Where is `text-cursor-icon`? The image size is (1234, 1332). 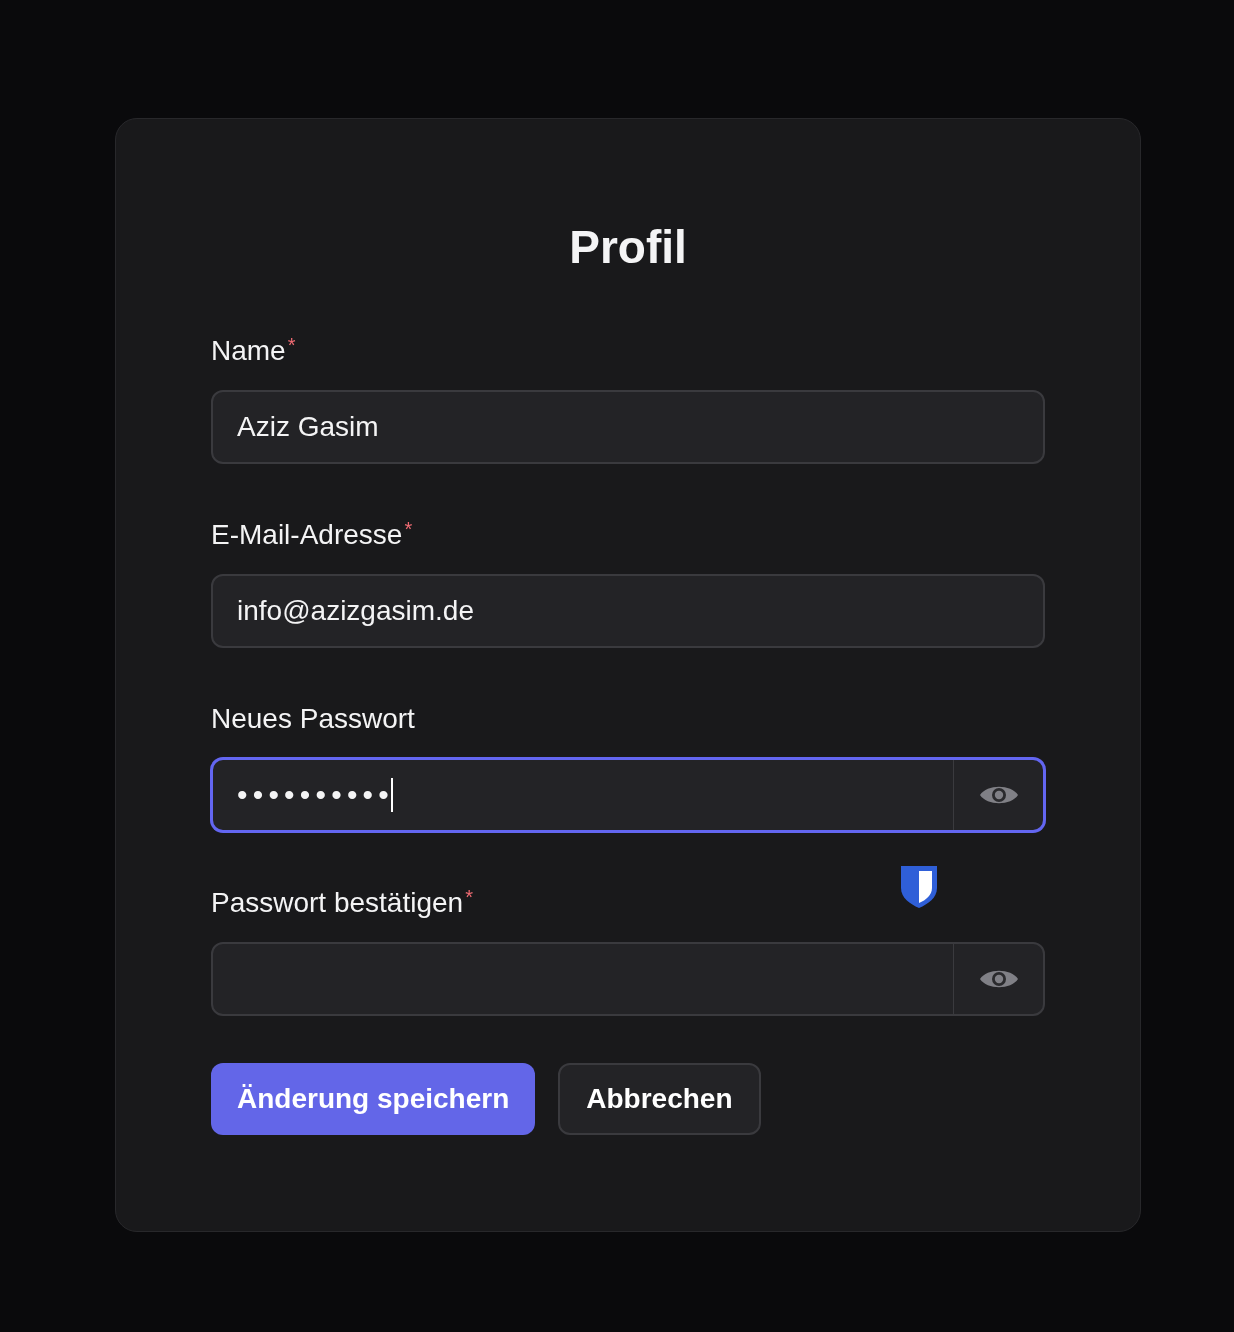
text-cursor-icon is located at coordinates (392, 795).